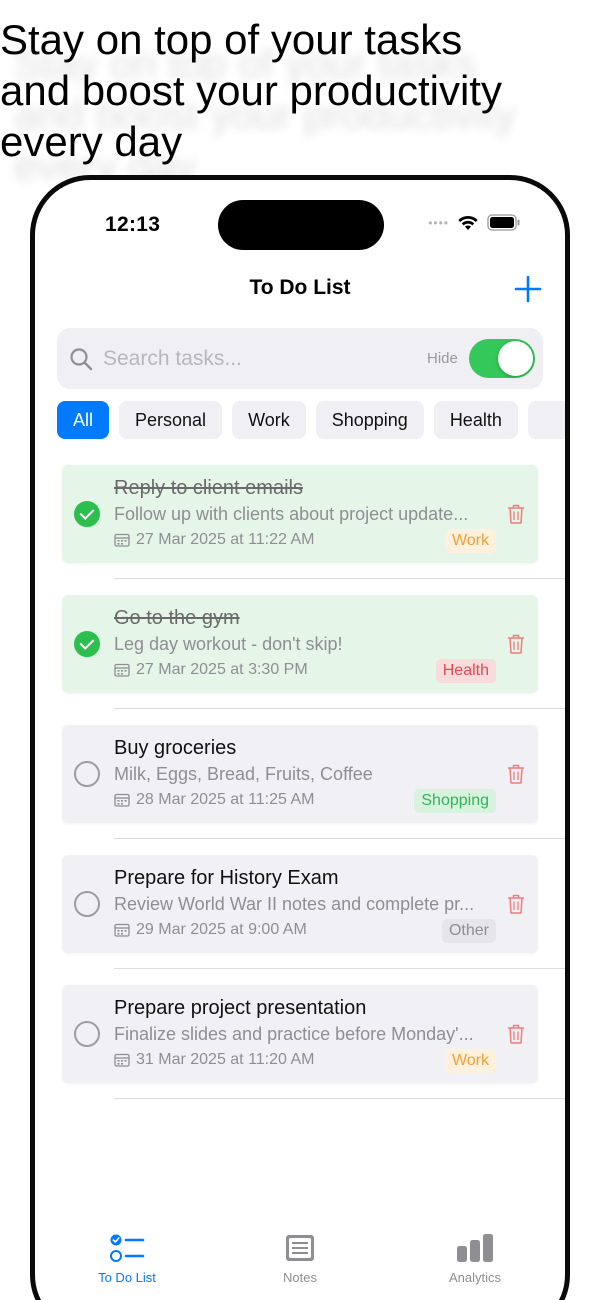 This screenshot has width=600, height=1300. I want to click on search-bar: Hide, so click(300, 358).